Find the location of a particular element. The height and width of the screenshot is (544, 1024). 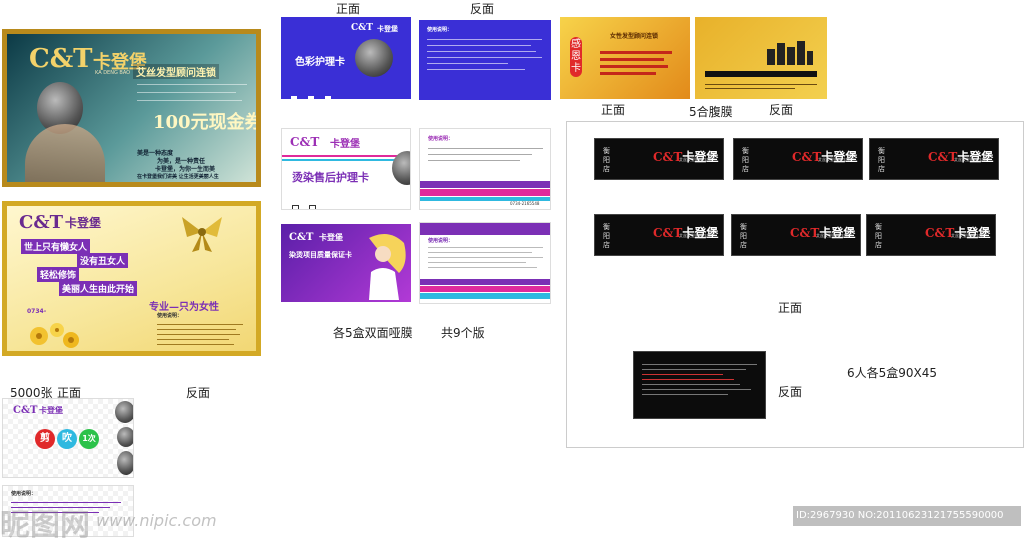

gold-tag-2: 没有丑女人 is located at coordinates (103, 260).